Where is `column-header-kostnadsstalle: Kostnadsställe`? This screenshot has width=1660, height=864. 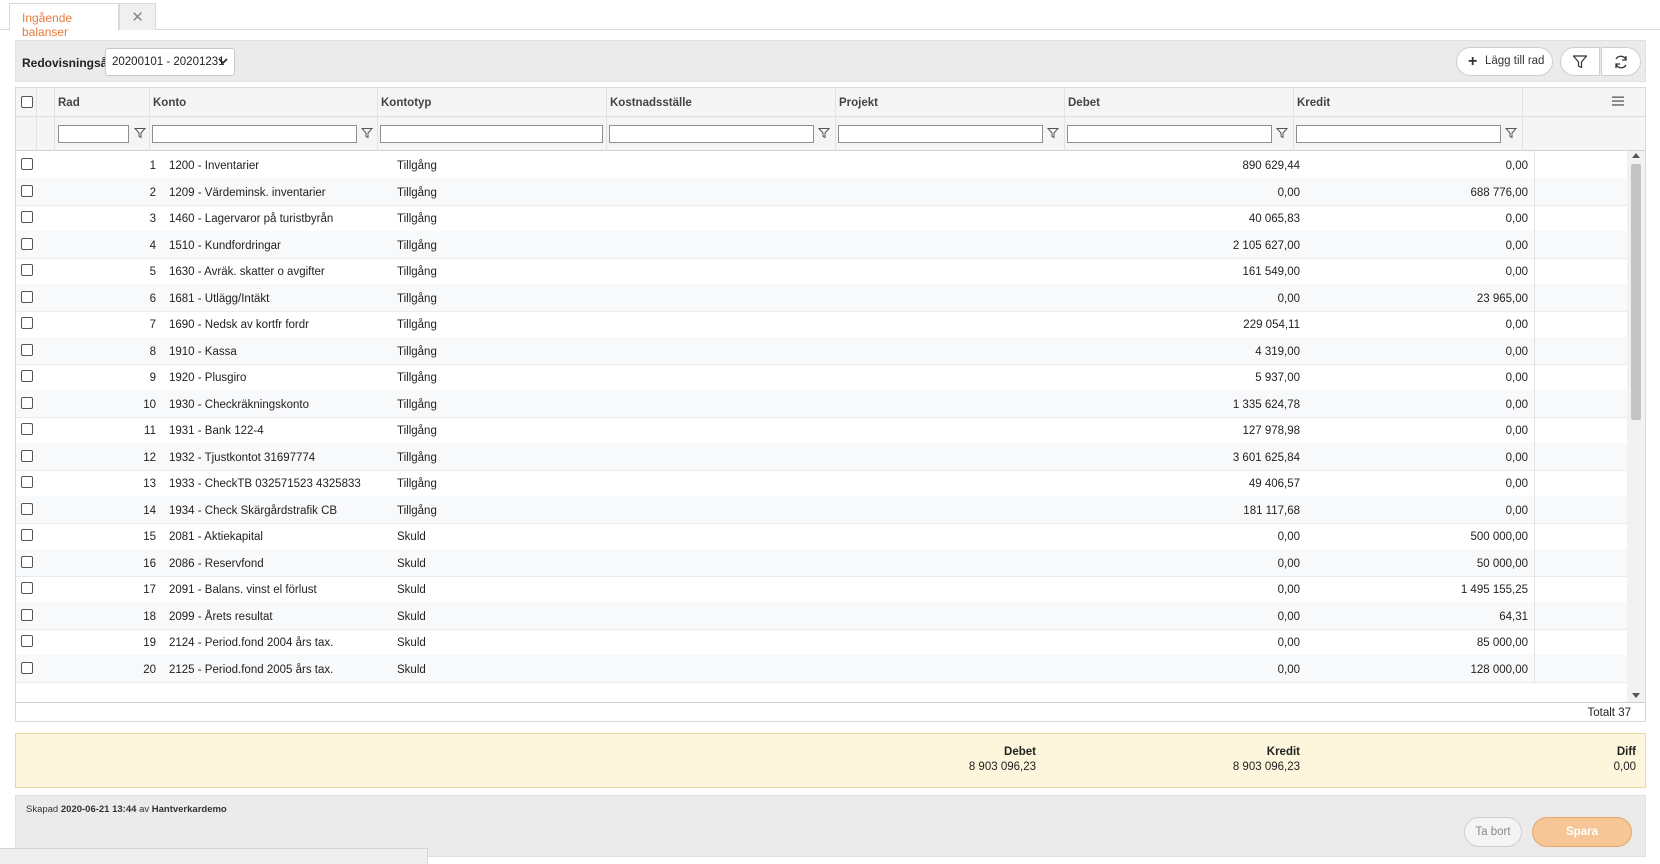
column-header-kostnadsstalle: Kostnadsställe is located at coordinates (720, 102).